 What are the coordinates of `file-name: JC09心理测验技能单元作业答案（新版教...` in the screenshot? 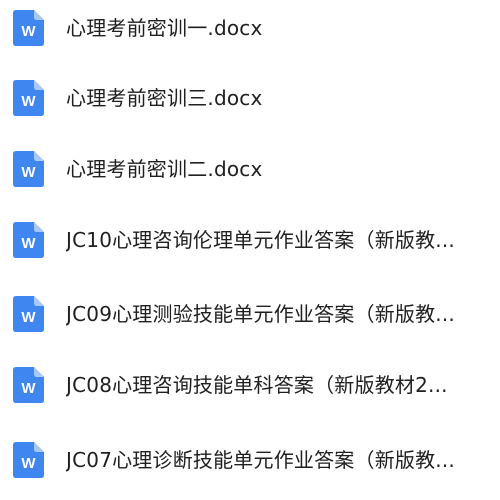 It's located at (260, 314).